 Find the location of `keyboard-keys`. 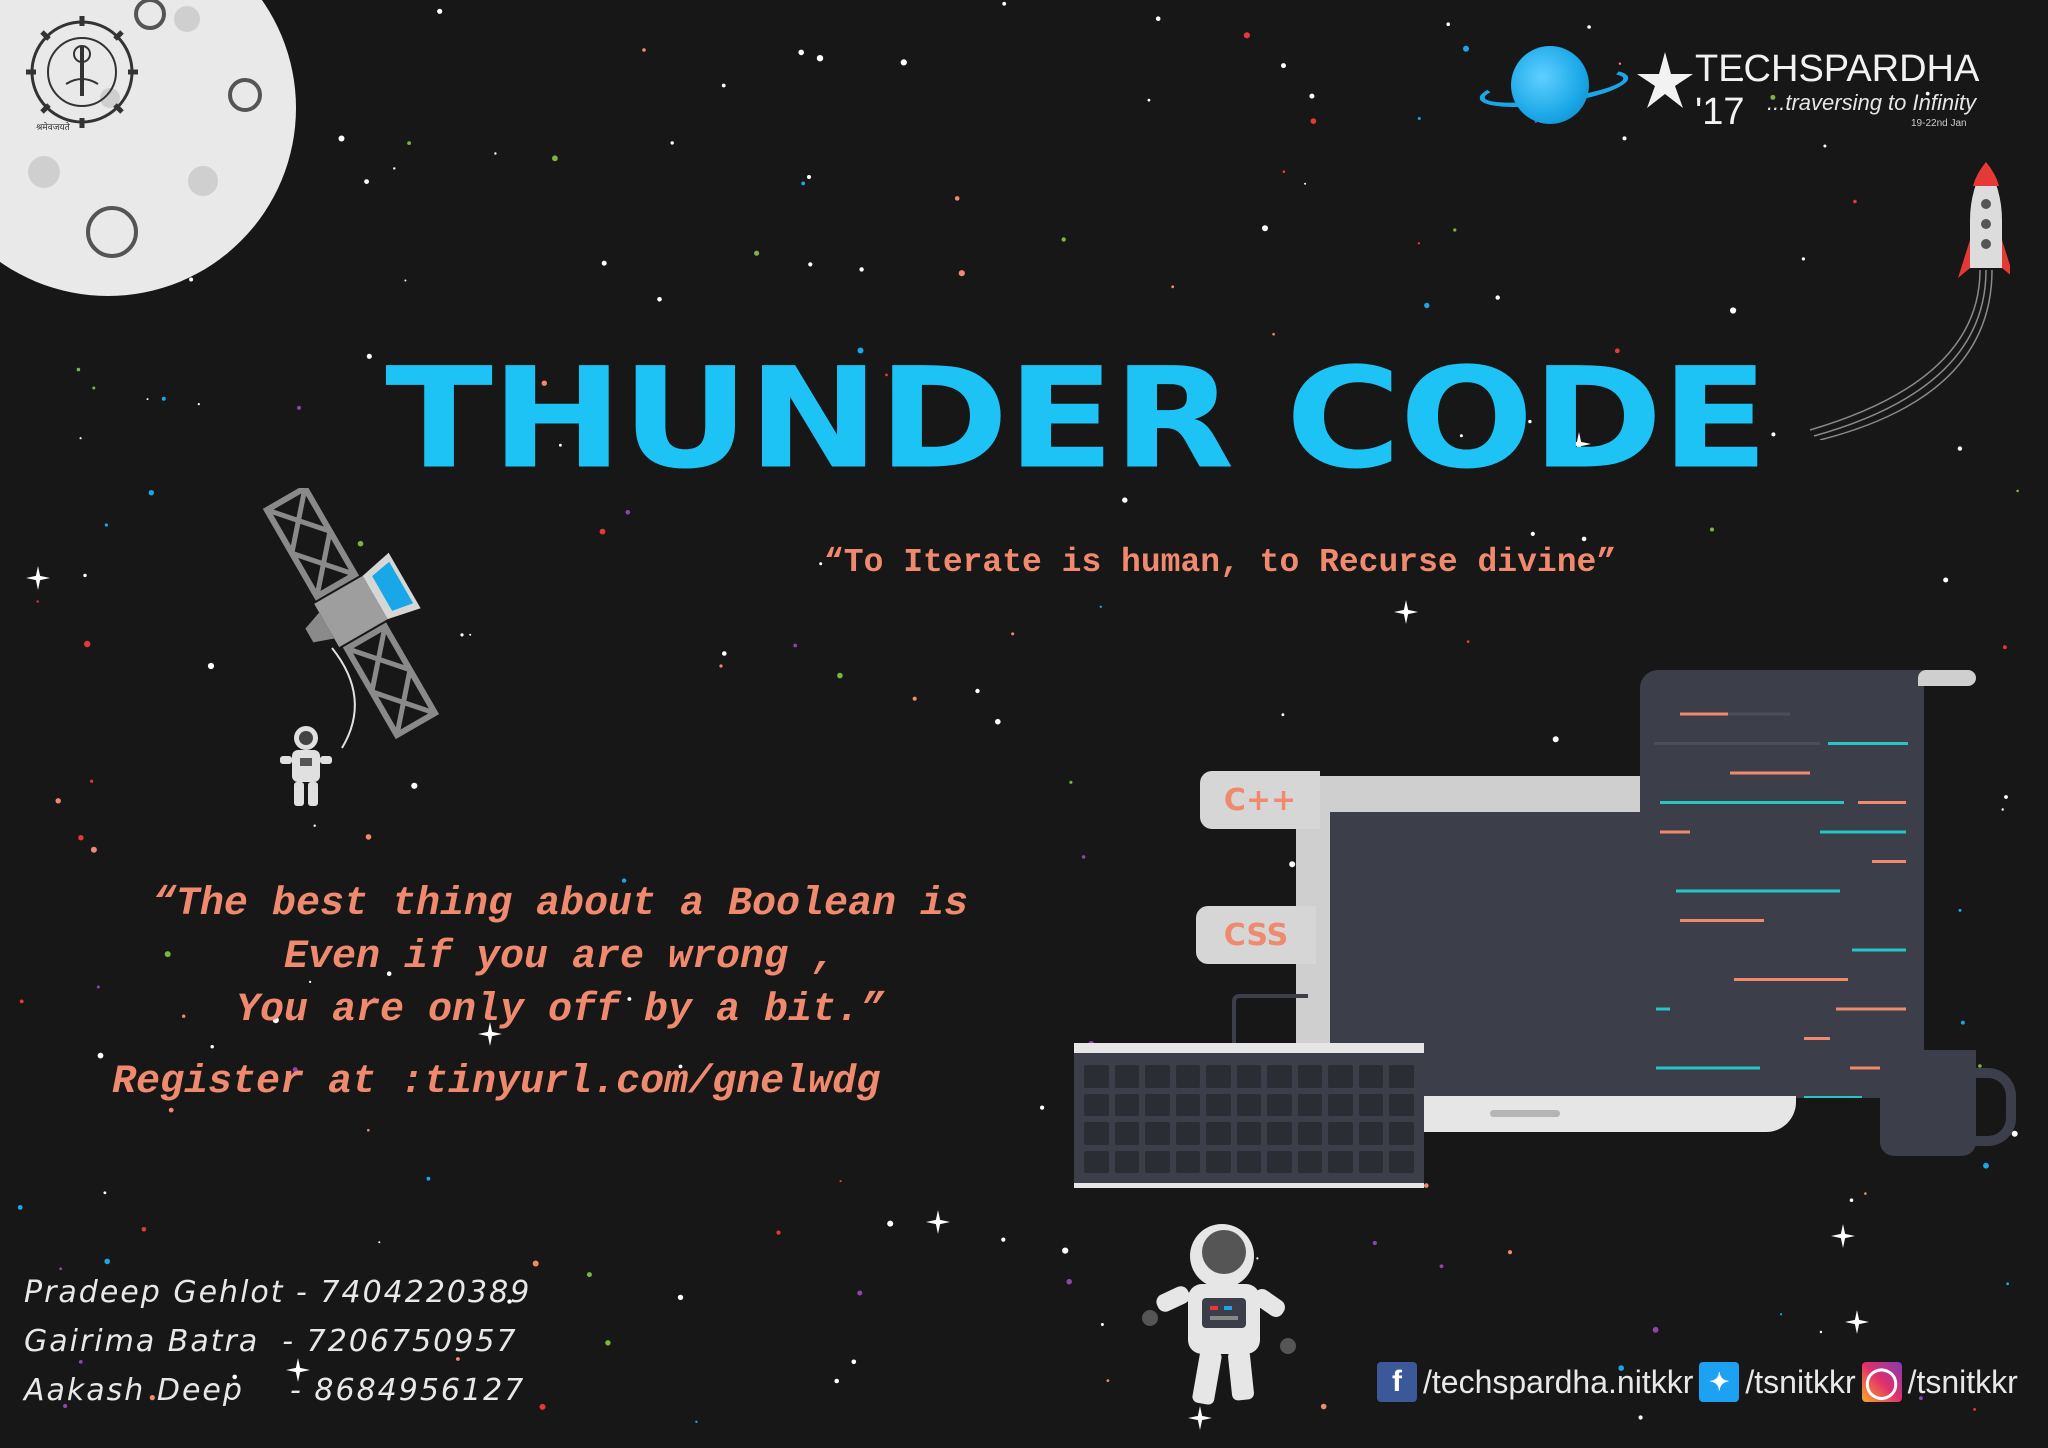

keyboard-keys is located at coordinates (1249, 1119).